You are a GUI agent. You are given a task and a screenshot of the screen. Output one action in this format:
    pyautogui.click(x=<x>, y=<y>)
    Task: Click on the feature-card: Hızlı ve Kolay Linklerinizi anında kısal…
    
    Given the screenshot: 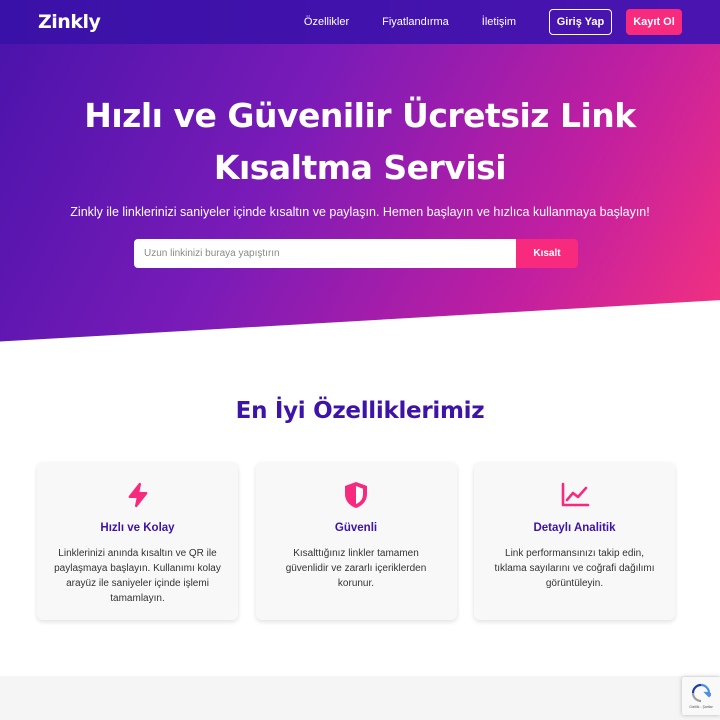 What is the action you would take?
    pyautogui.click(x=137, y=541)
    